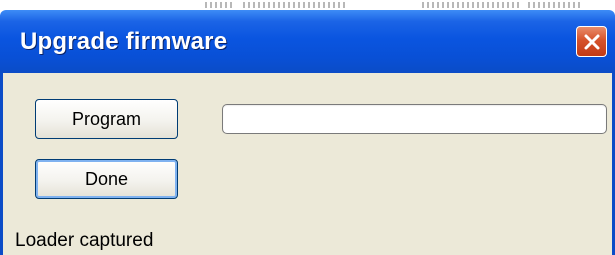  Describe the element at coordinates (414, 119) in the screenshot. I see `firmware-progress-bar` at that location.